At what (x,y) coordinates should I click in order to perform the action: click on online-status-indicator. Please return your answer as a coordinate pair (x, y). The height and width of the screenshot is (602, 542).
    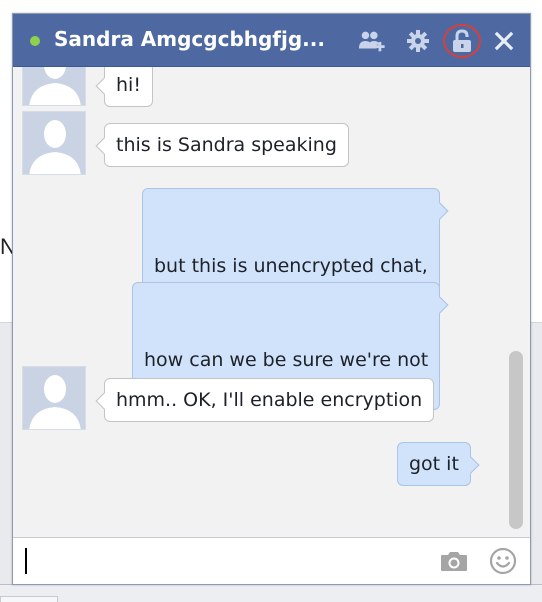
    Looking at the image, I should click on (35, 41).